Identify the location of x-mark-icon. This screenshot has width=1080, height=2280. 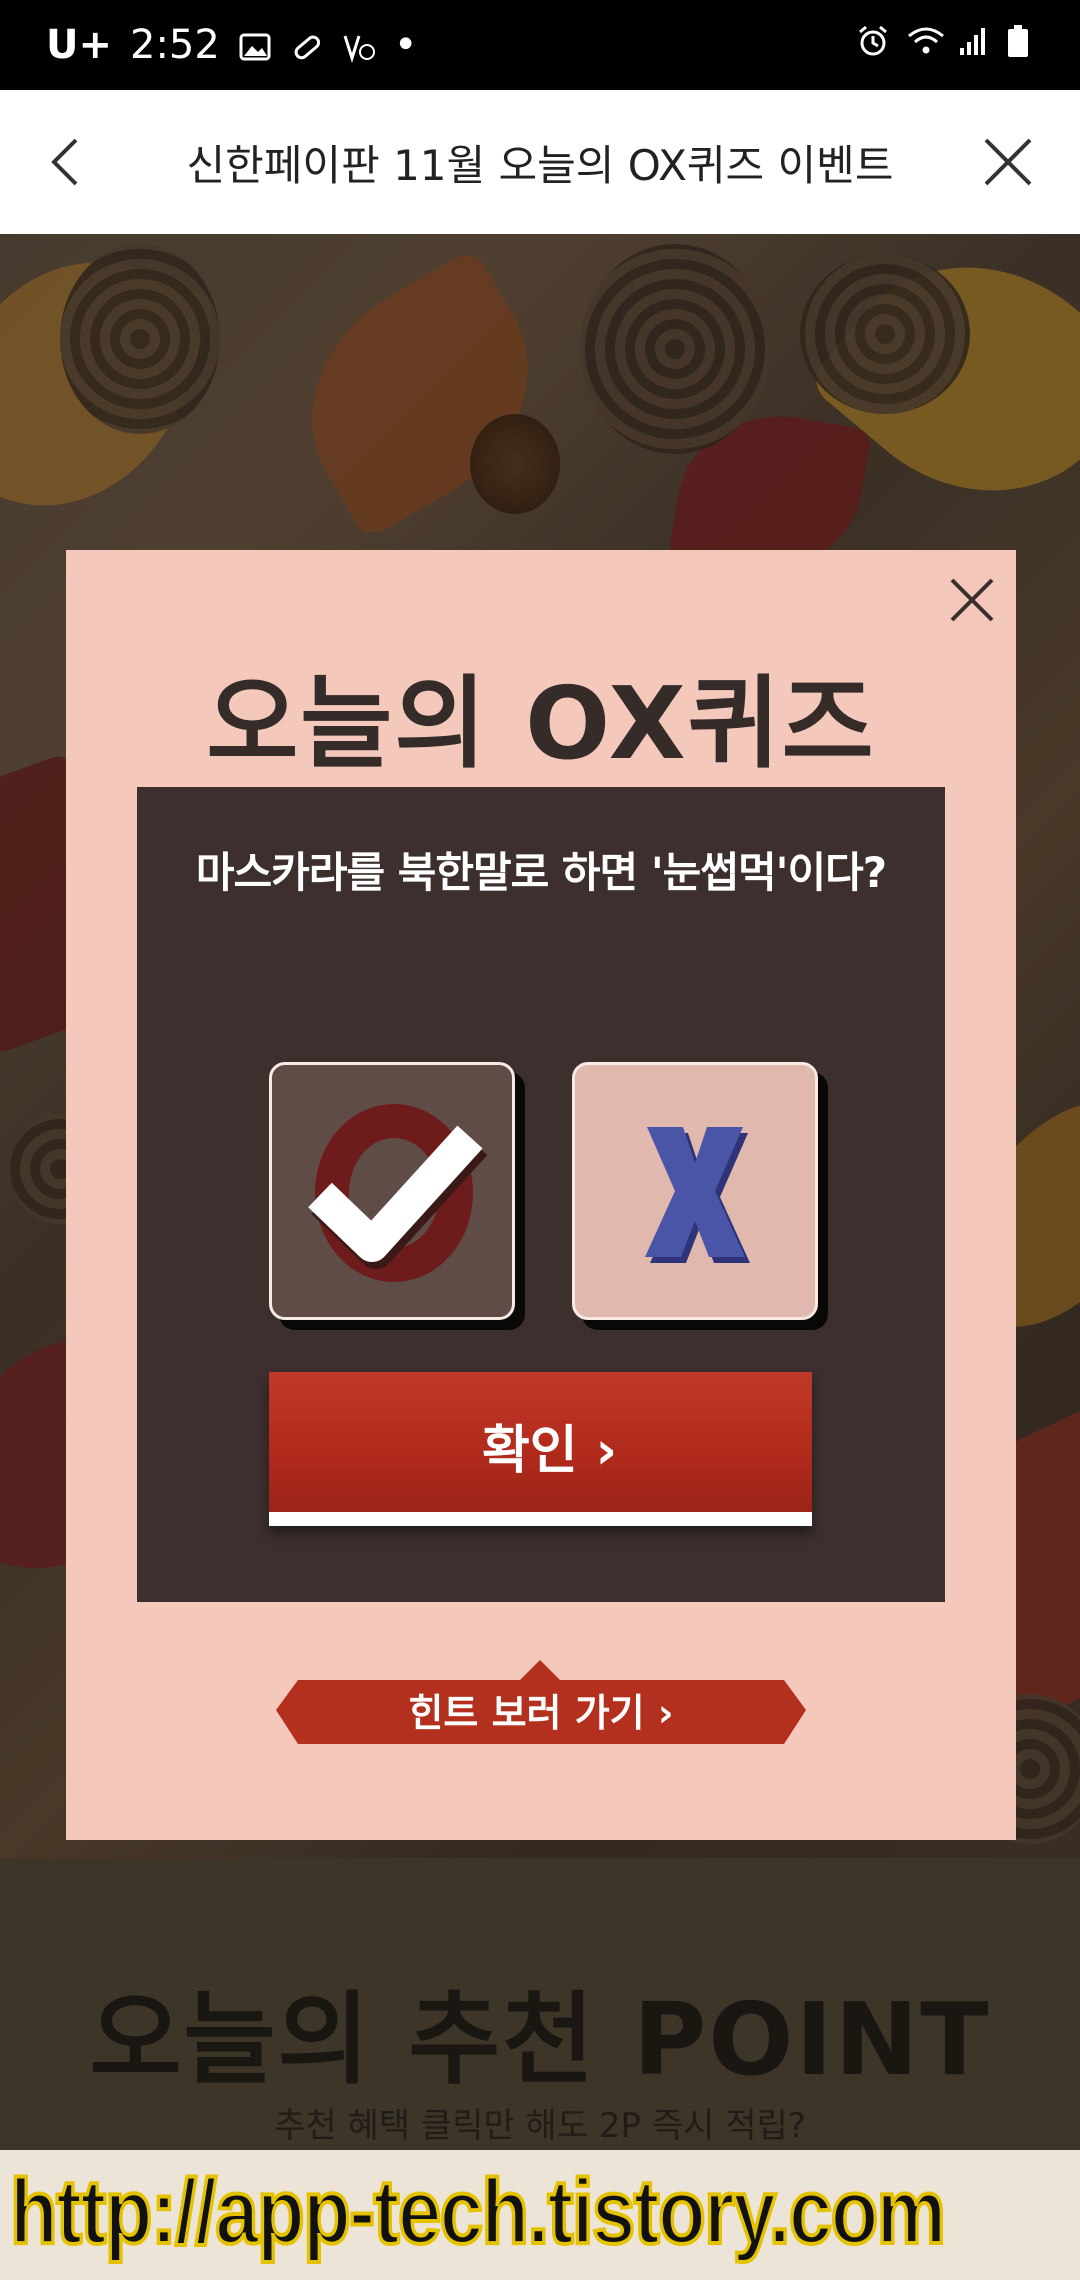
(697, 1195).